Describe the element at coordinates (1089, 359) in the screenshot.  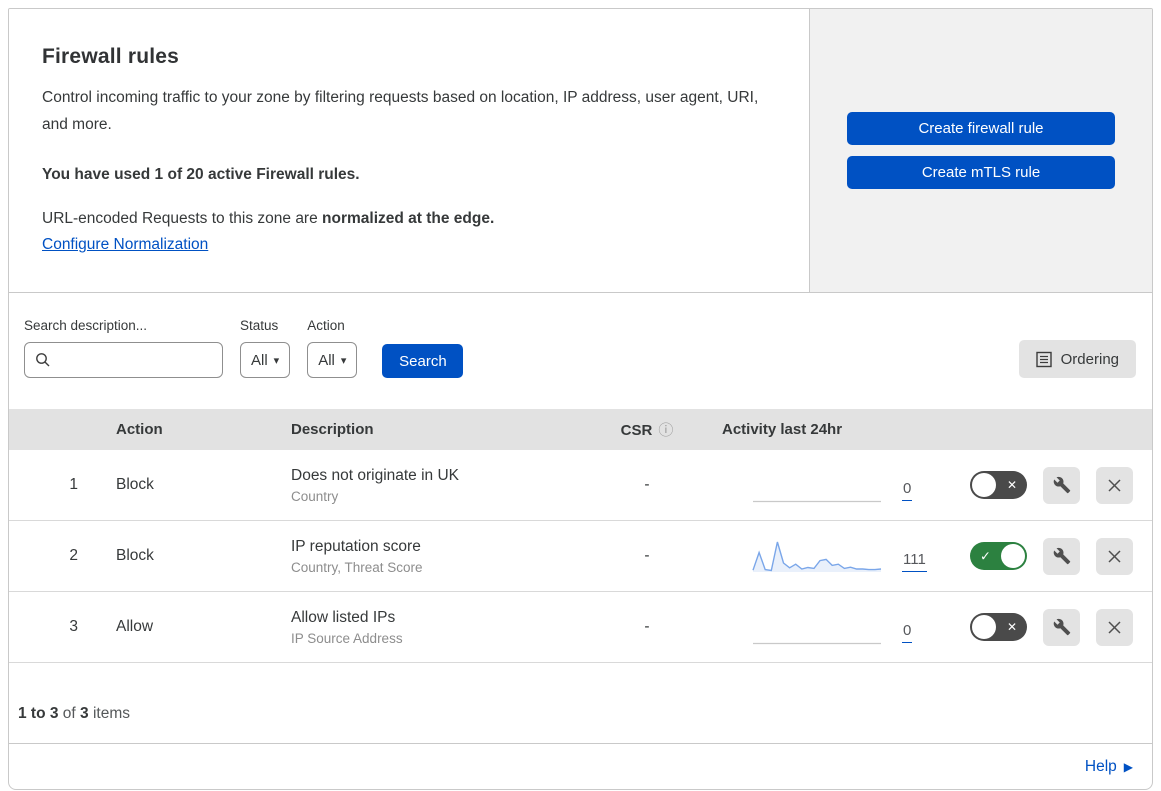
I see `ordering-button-label: Ordering` at that location.